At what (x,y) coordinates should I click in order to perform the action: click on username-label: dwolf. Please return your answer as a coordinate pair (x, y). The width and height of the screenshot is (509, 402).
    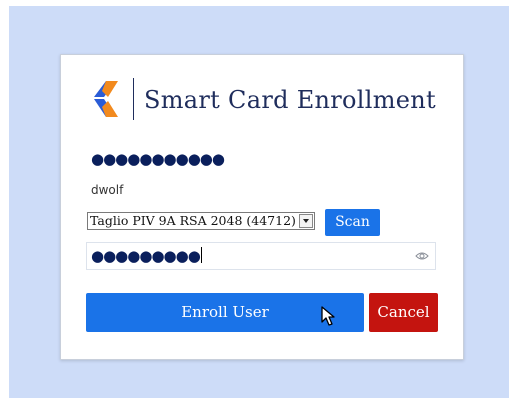
    Looking at the image, I should click on (107, 190).